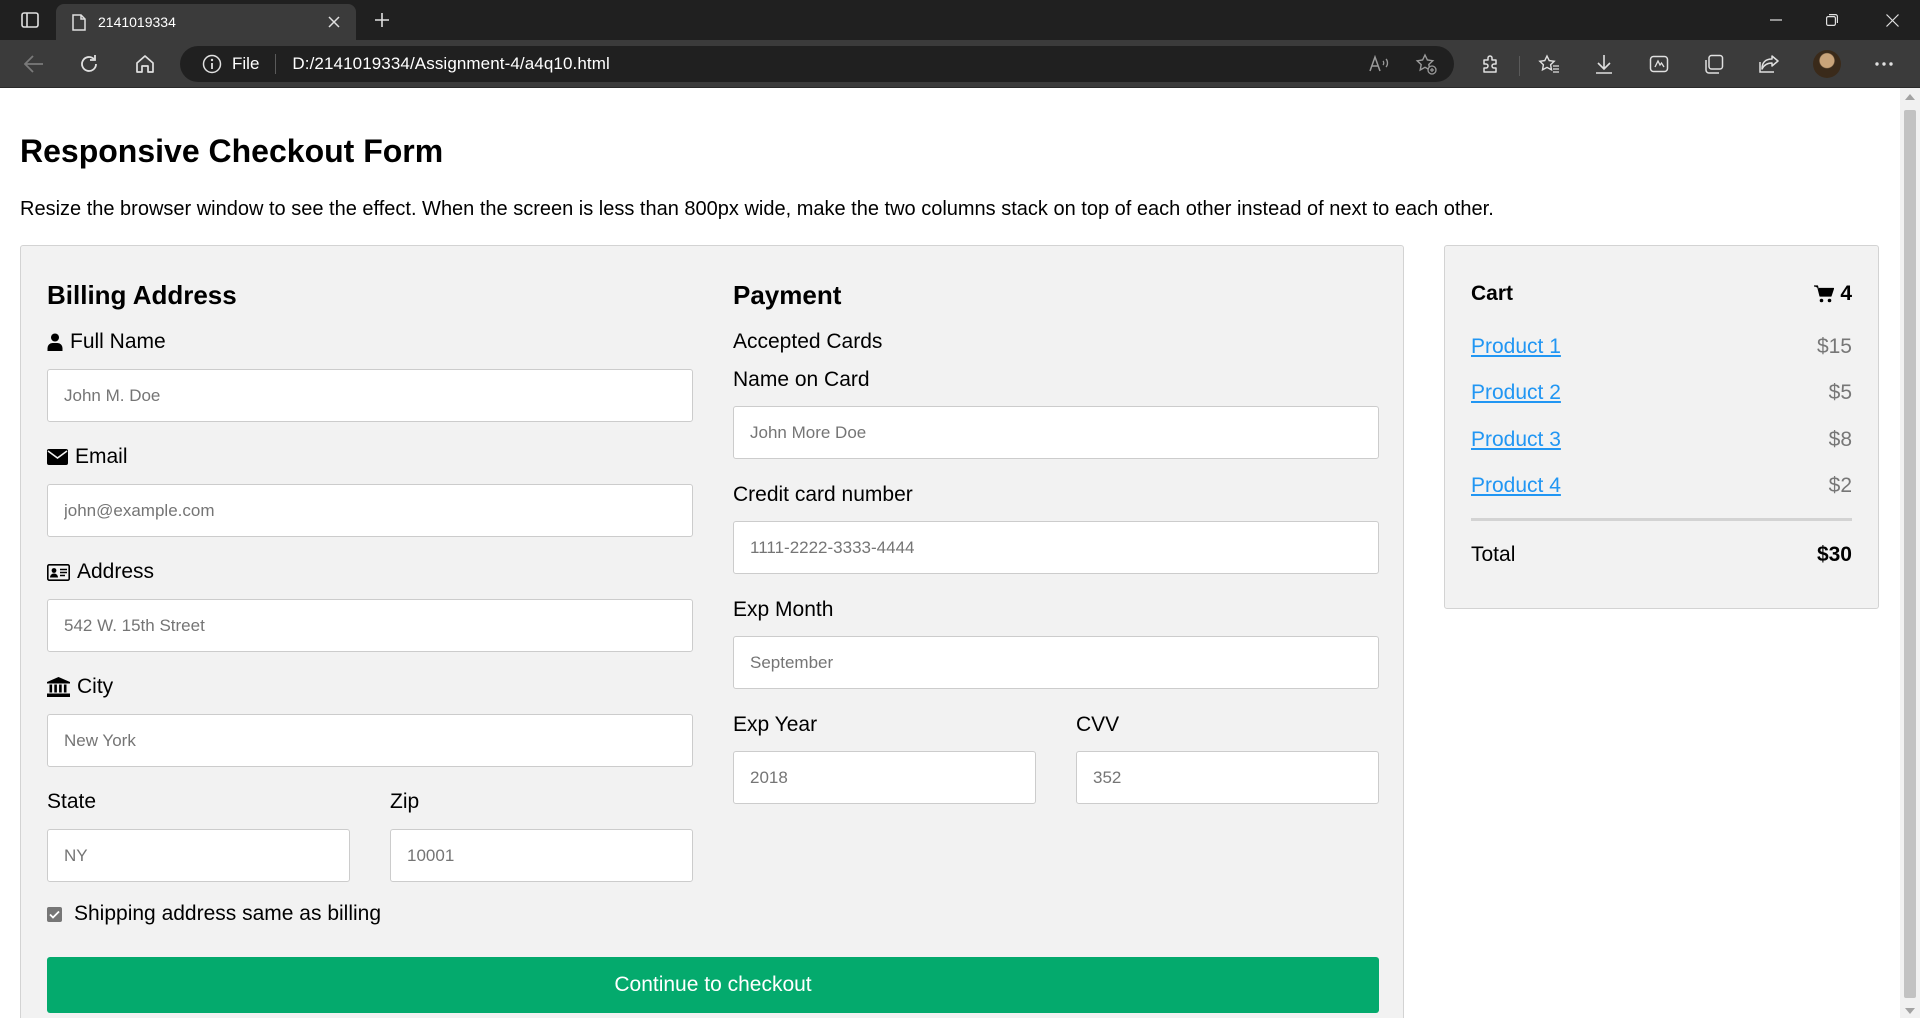 This screenshot has width=1920, height=1018. Describe the element at coordinates (960, 20) in the screenshot. I see `browser-tab-strip: 2141019334` at that location.